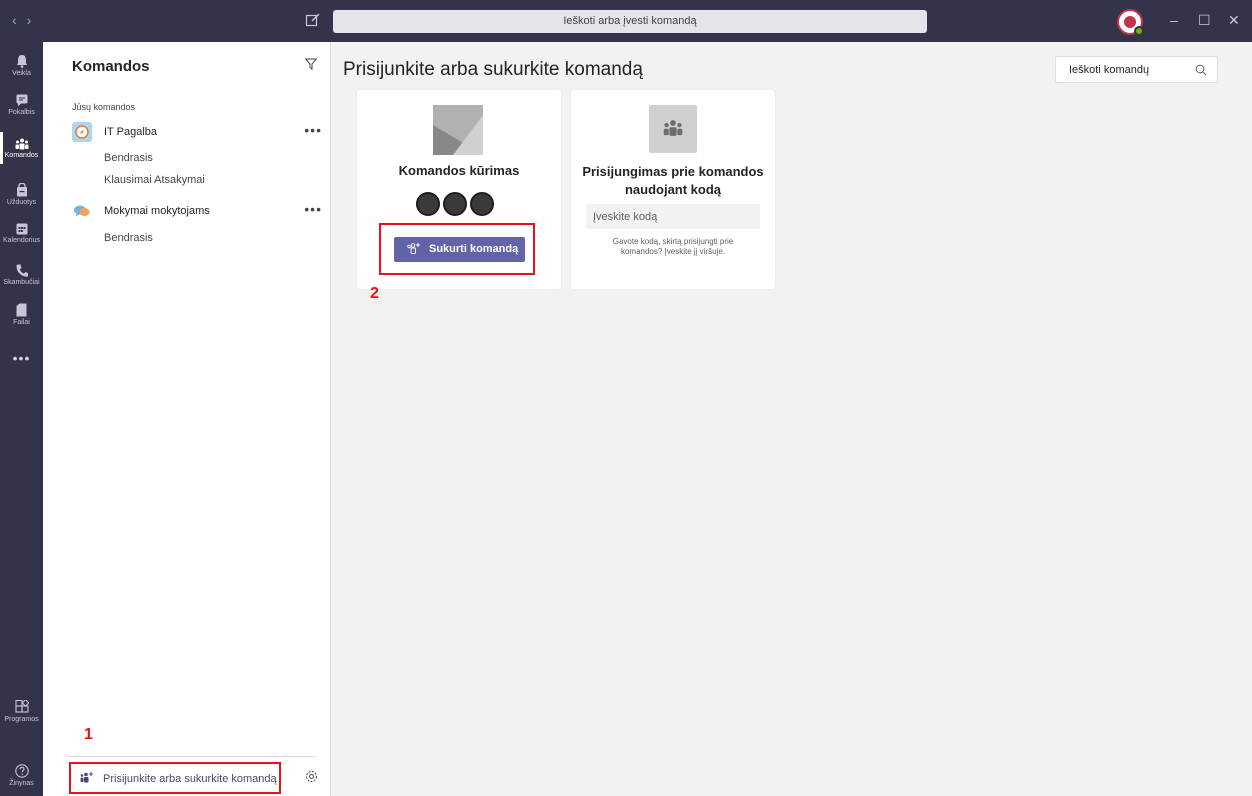 The image size is (1252, 796). I want to click on gear-icon, so click(311, 776).